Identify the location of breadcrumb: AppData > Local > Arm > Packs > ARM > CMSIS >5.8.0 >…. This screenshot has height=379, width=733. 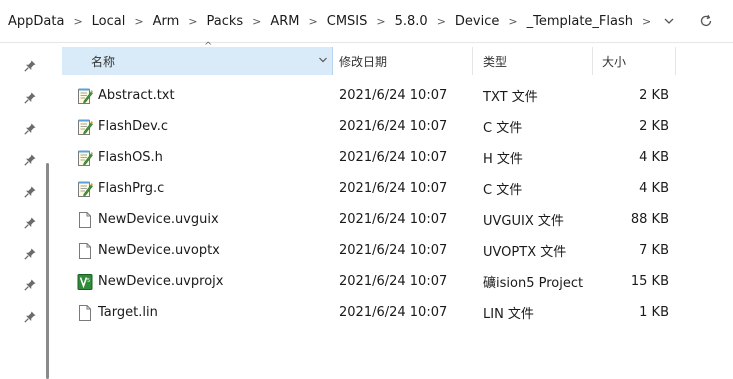
(332, 21).